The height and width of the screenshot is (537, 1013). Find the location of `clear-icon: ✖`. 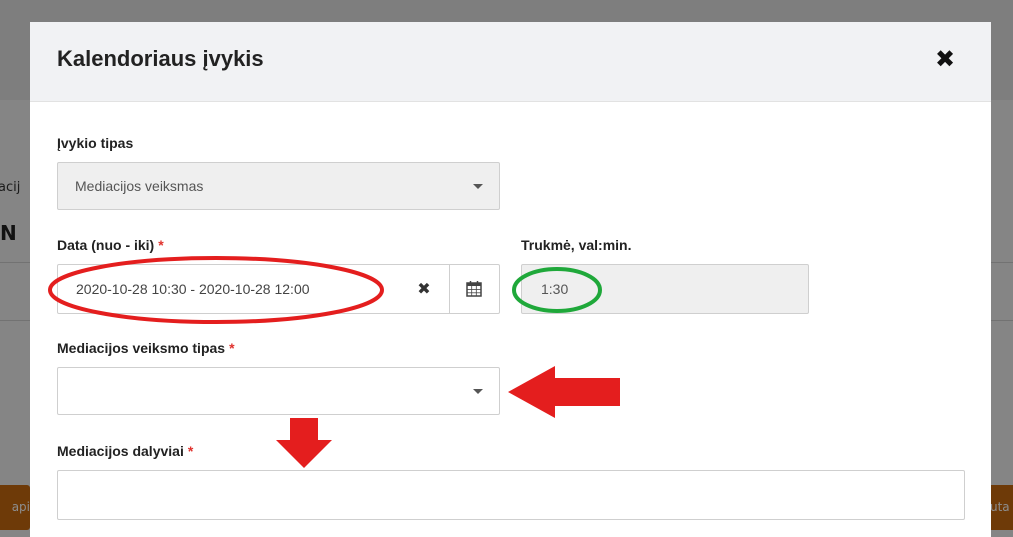

clear-icon: ✖ is located at coordinates (424, 289).